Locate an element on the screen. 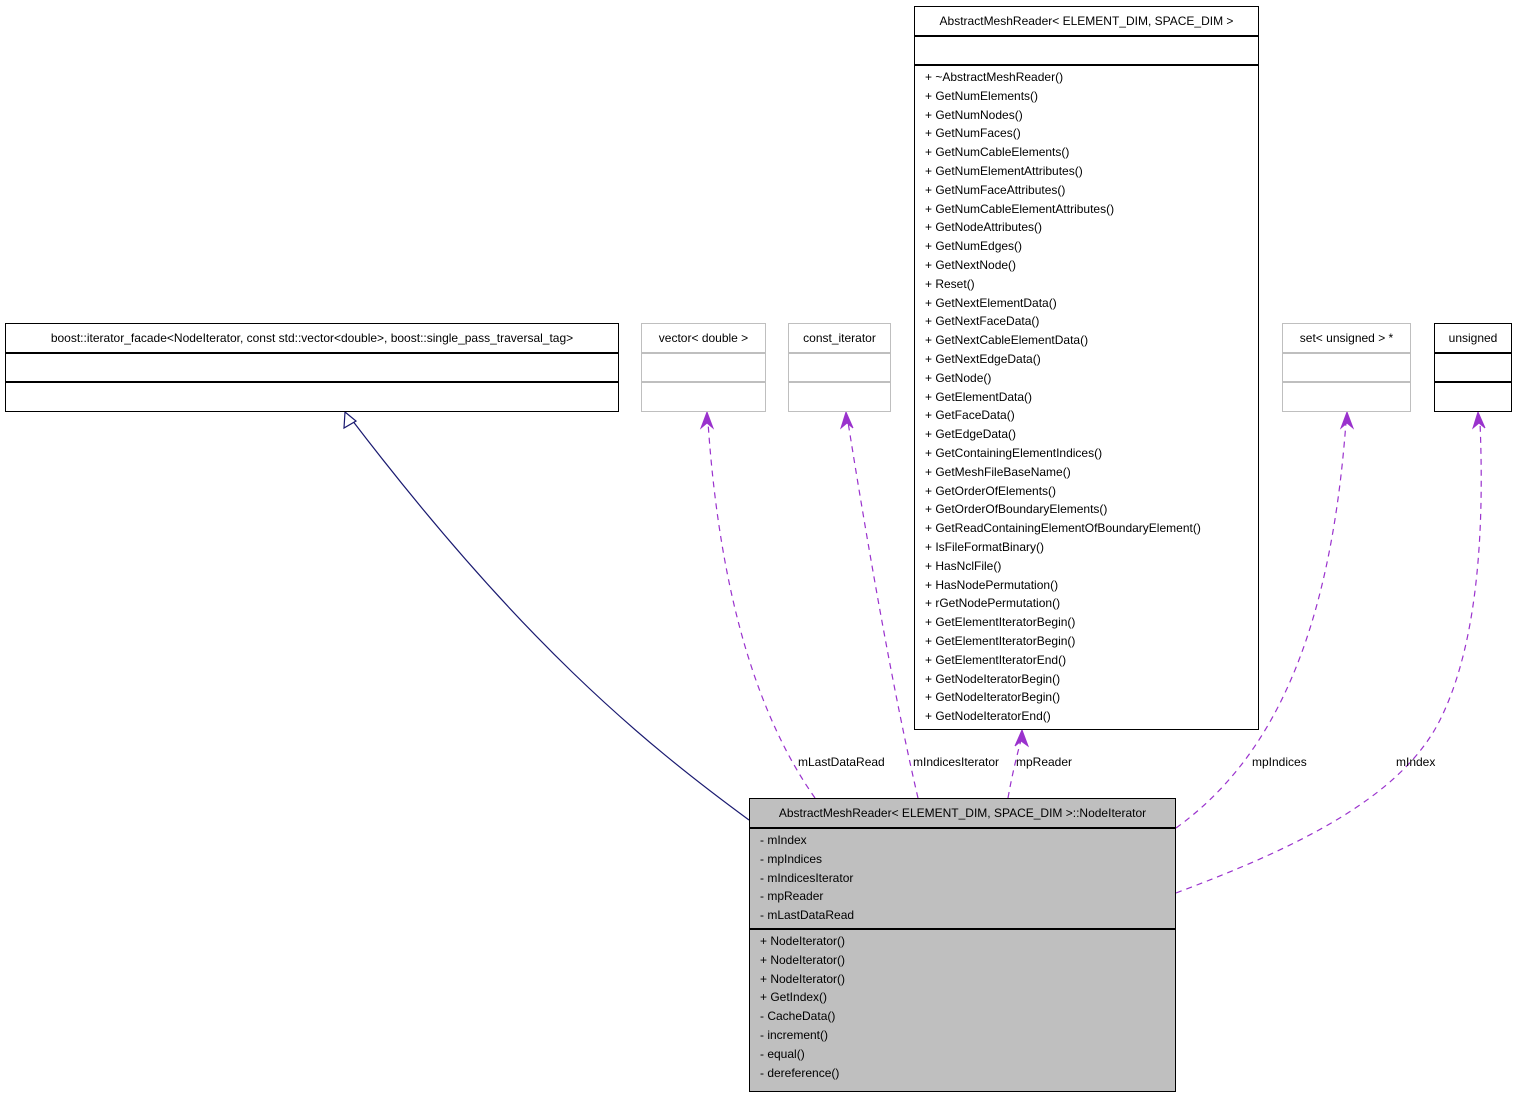  method-item: + GetNode() is located at coordinates (1091, 378).